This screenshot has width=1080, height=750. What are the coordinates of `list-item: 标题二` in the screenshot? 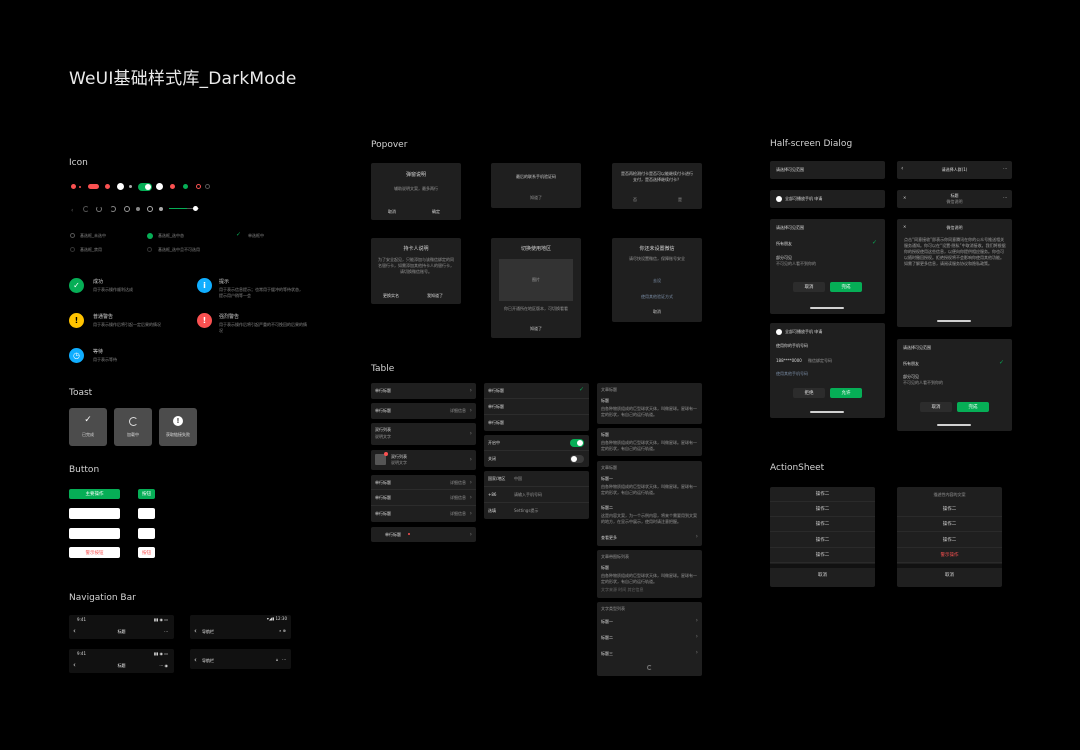 It's located at (607, 638).